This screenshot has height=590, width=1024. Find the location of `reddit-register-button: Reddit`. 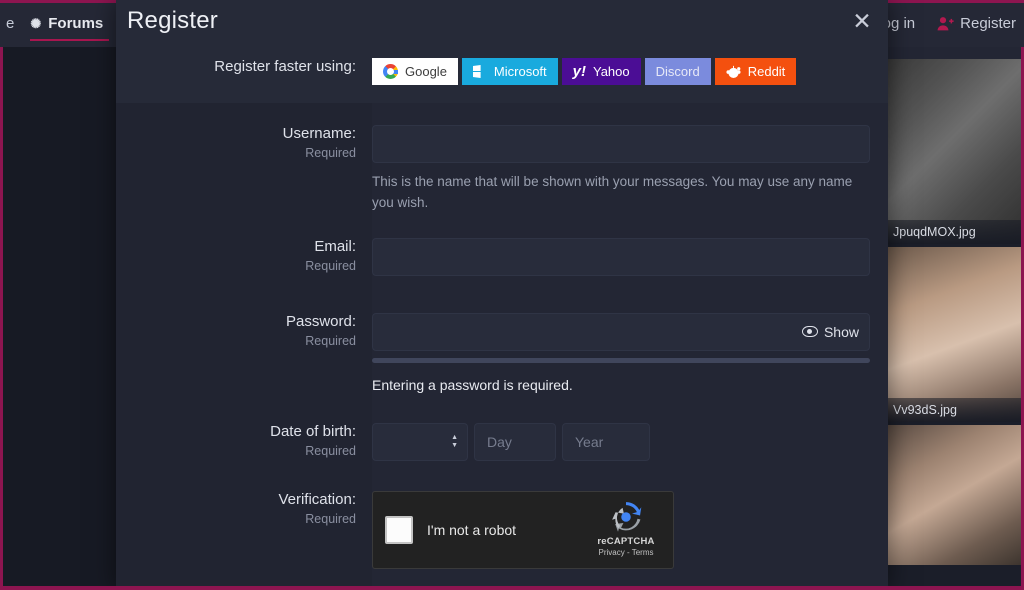

reddit-register-button: Reddit is located at coordinates (755, 71).